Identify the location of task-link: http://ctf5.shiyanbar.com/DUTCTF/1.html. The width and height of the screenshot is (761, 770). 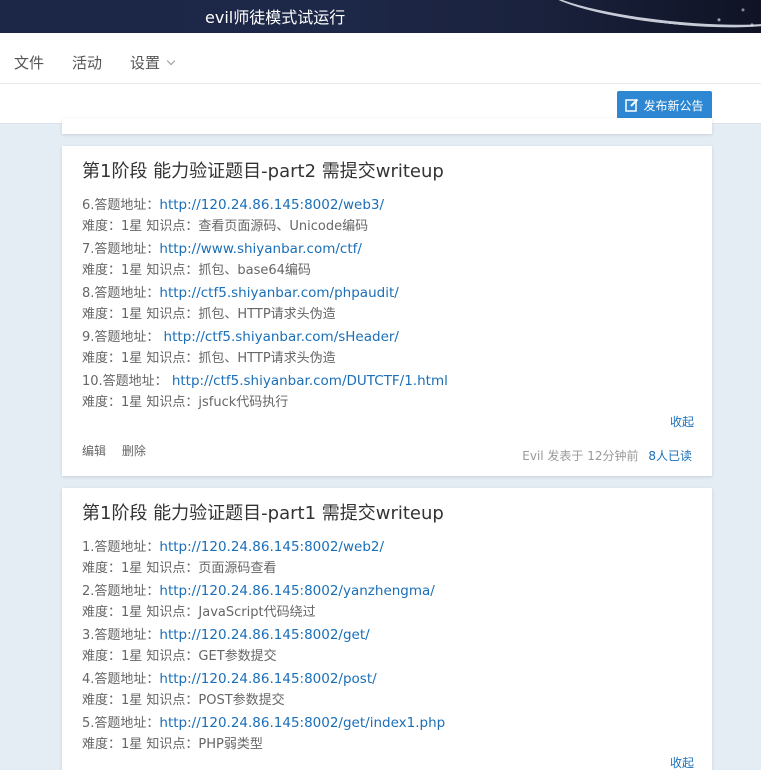
(310, 381).